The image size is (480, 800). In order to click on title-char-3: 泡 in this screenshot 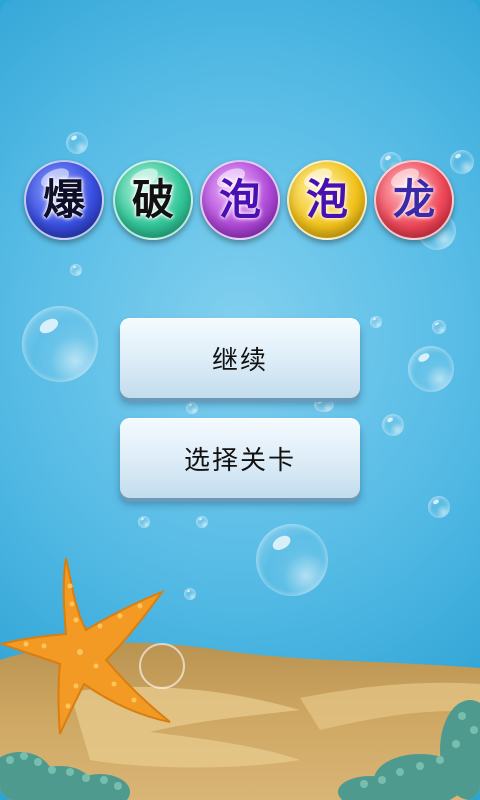, I will do `click(239, 199)`.